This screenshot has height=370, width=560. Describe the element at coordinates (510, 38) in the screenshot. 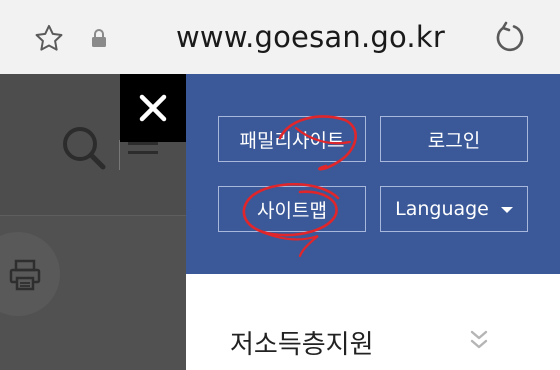

I see `reload-icon` at that location.